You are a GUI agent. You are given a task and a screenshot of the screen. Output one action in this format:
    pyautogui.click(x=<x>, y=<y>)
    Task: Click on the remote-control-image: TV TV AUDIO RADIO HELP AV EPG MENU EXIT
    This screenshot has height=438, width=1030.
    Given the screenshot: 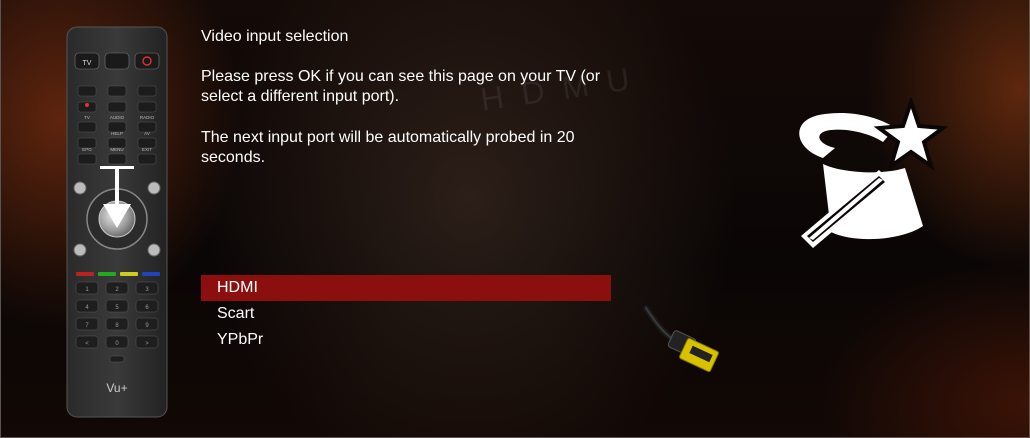 What is the action you would take?
    pyautogui.click(x=117, y=222)
    